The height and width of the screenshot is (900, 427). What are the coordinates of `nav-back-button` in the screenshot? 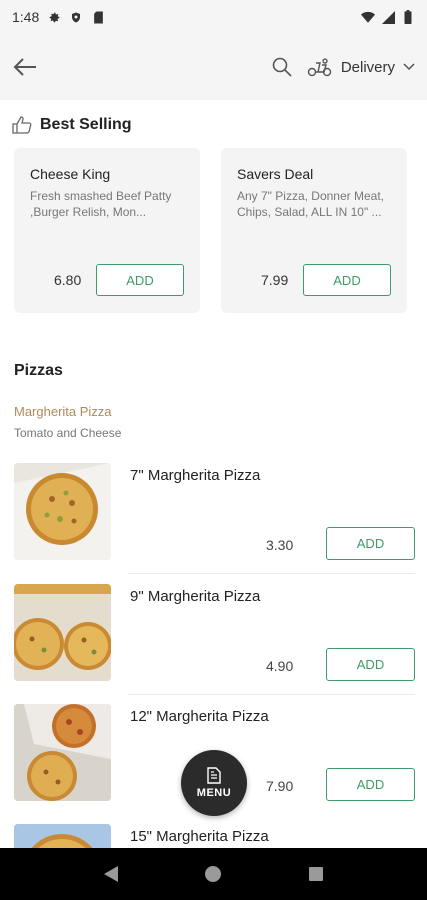 It's located at (111, 874).